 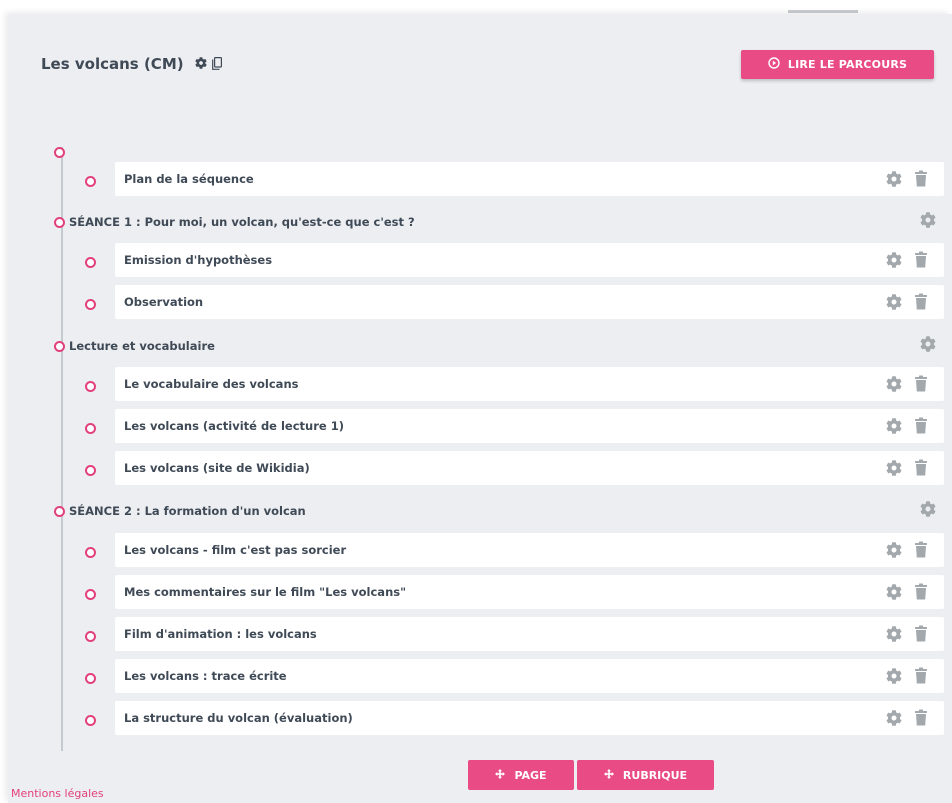 What do you see at coordinates (211, 384) in the screenshot?
I see `item-title: Le vocabulaire des volcans` at bounding box center [211, 384].